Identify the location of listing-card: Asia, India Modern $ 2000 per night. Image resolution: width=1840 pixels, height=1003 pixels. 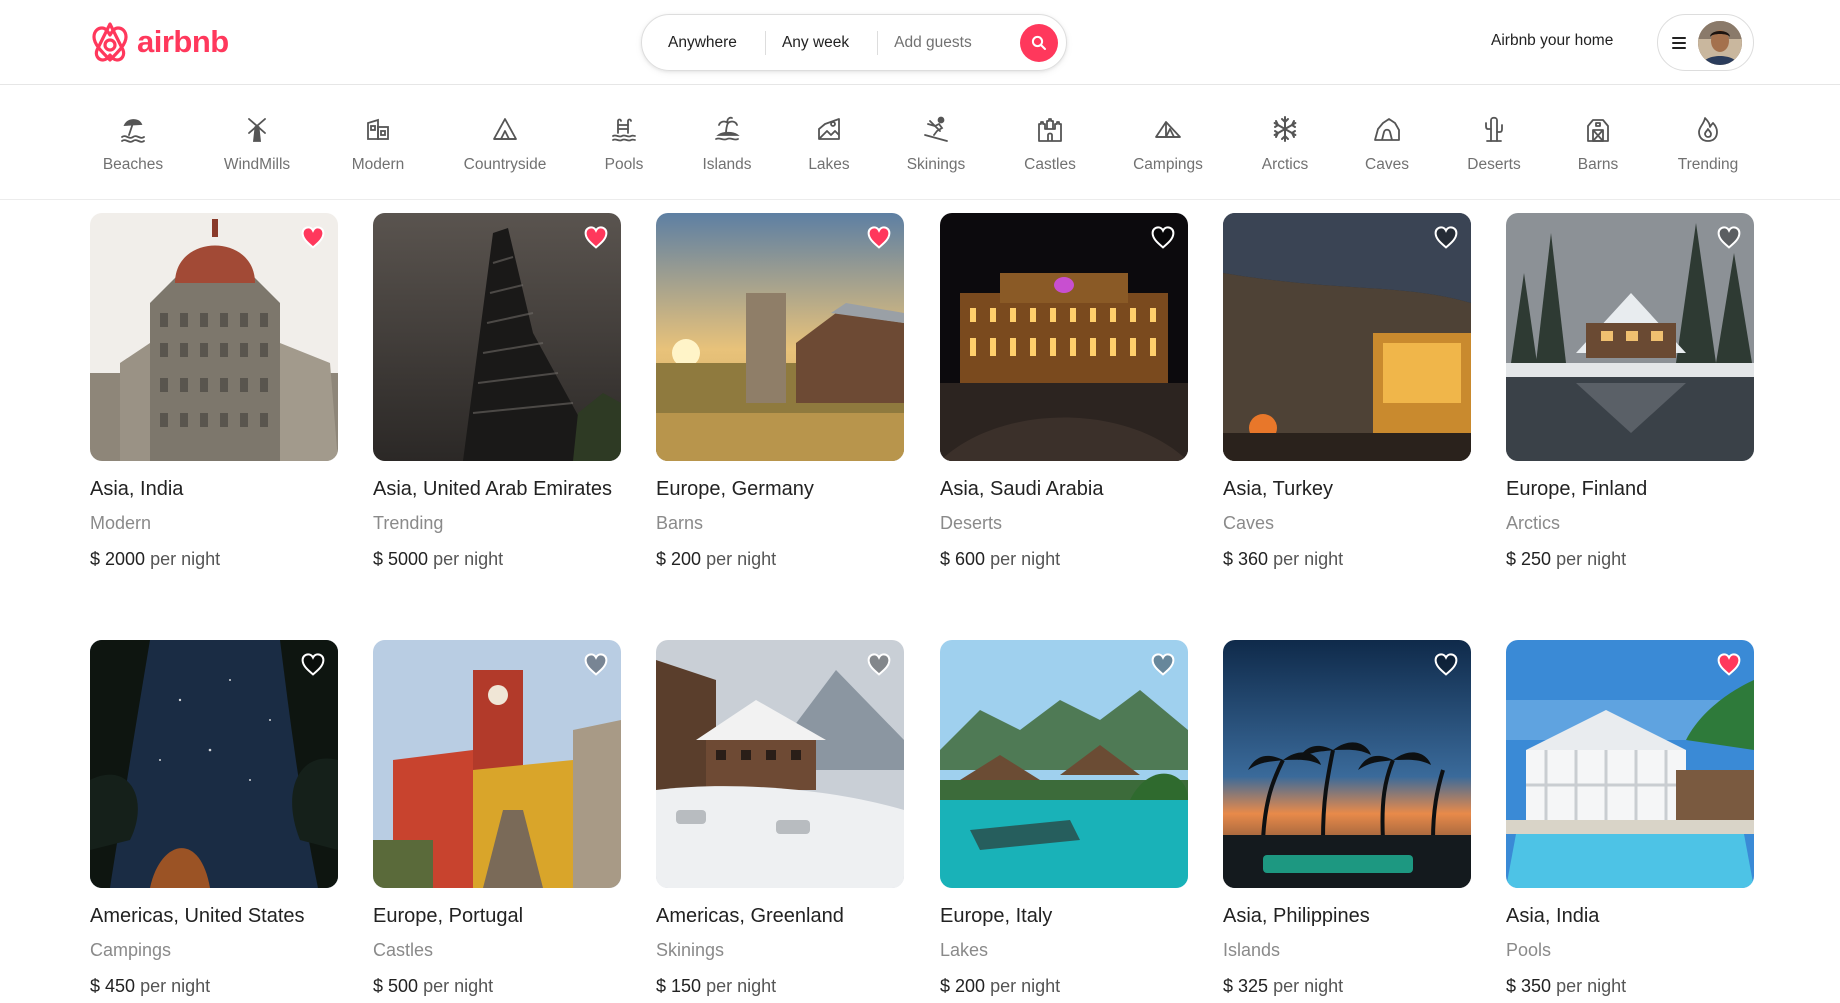
(214, 392).